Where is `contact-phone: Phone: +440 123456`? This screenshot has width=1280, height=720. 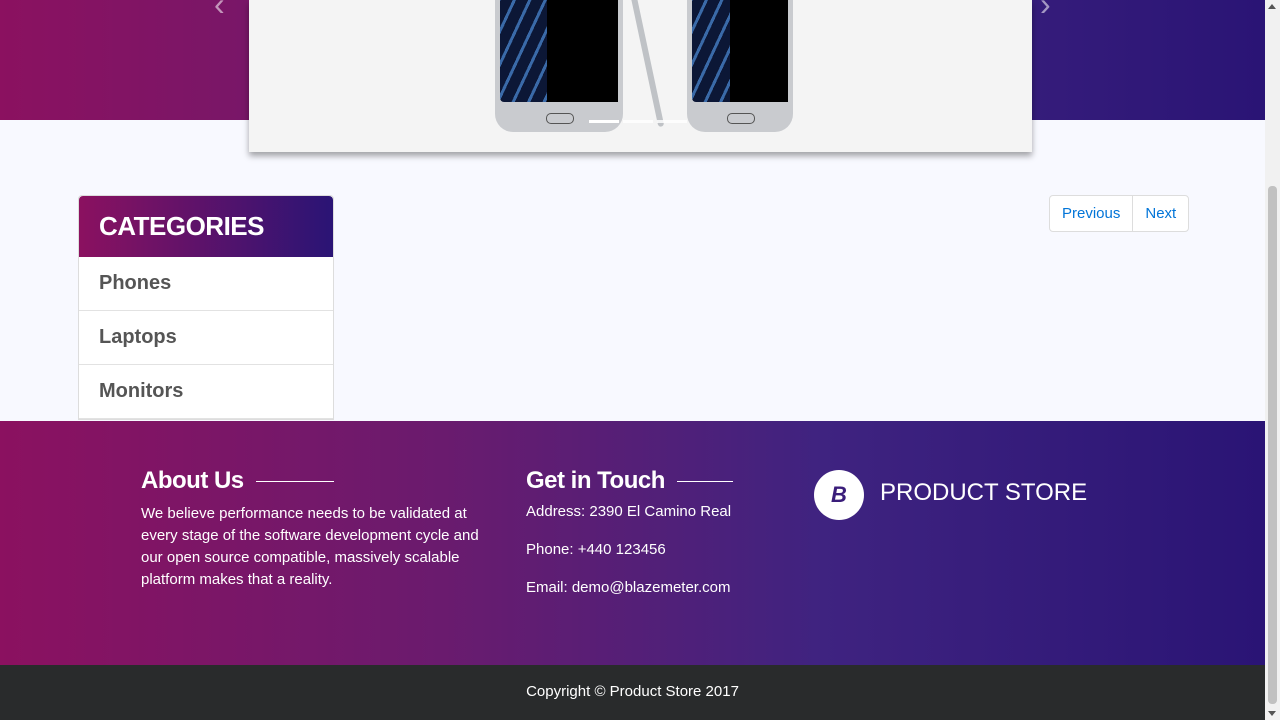
contact-phone: Phone: +440 123456 is located at coordinates (596, 549).